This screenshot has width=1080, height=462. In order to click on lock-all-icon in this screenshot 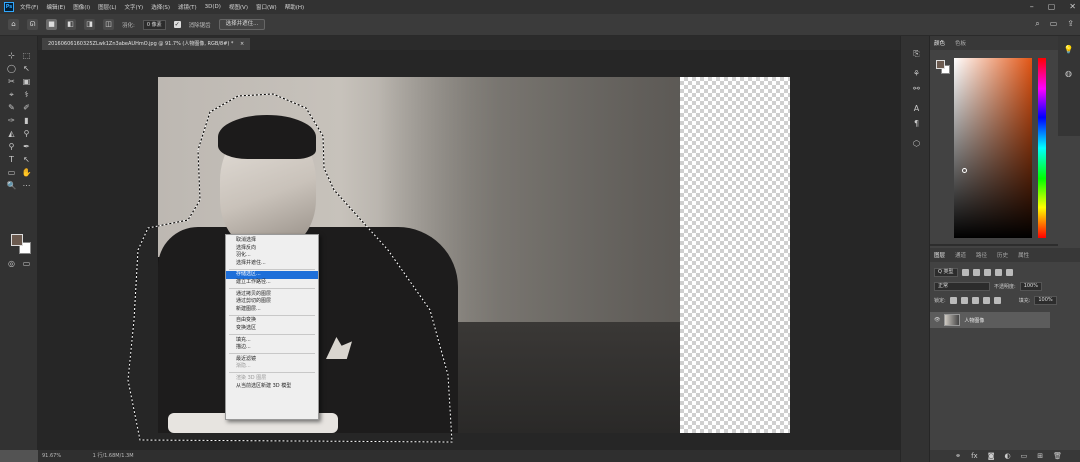, I will do `click(997, 300)`.